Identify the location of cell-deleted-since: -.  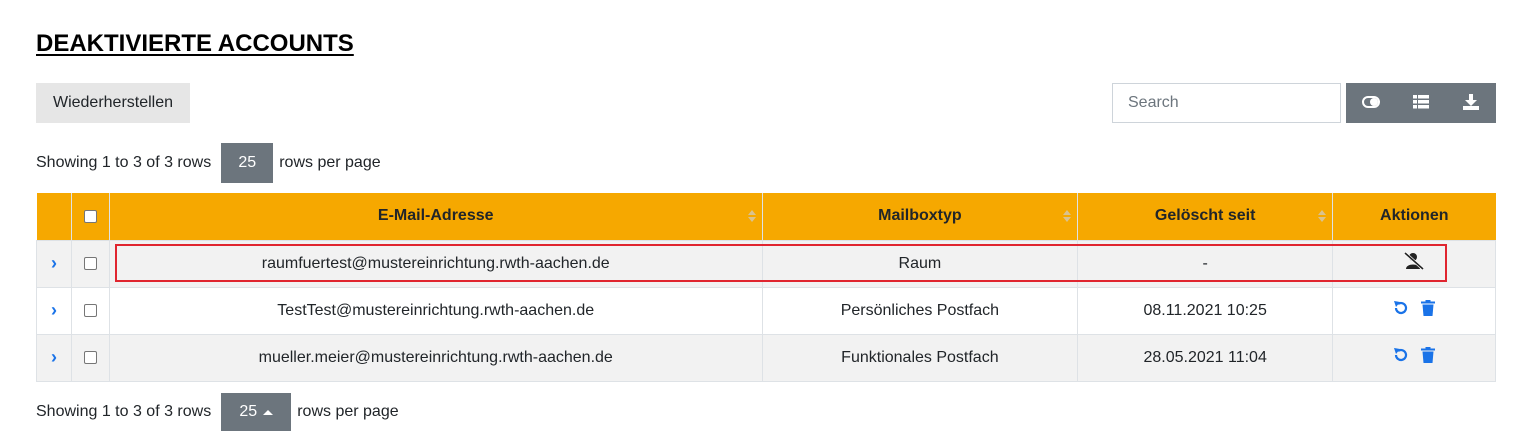
(1205, 263).